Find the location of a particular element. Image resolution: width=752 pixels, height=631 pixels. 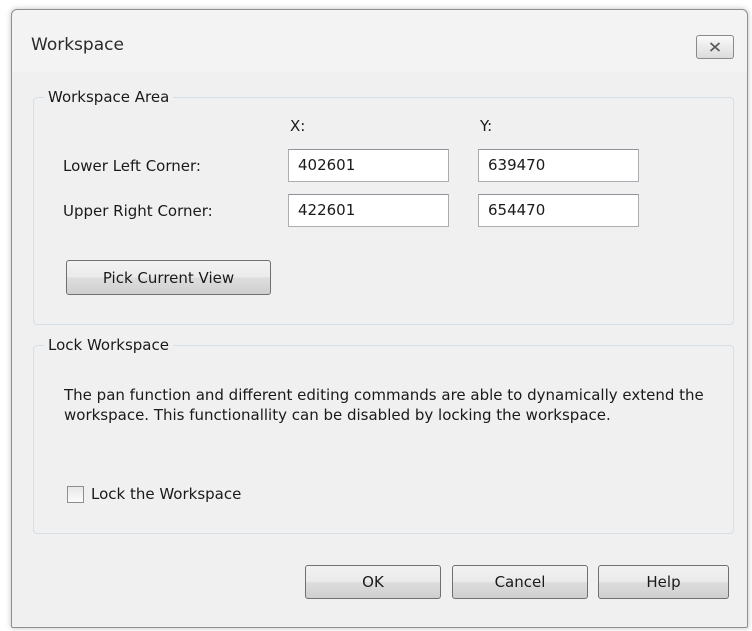

help-button: Help is located at coordinates (663, 582).